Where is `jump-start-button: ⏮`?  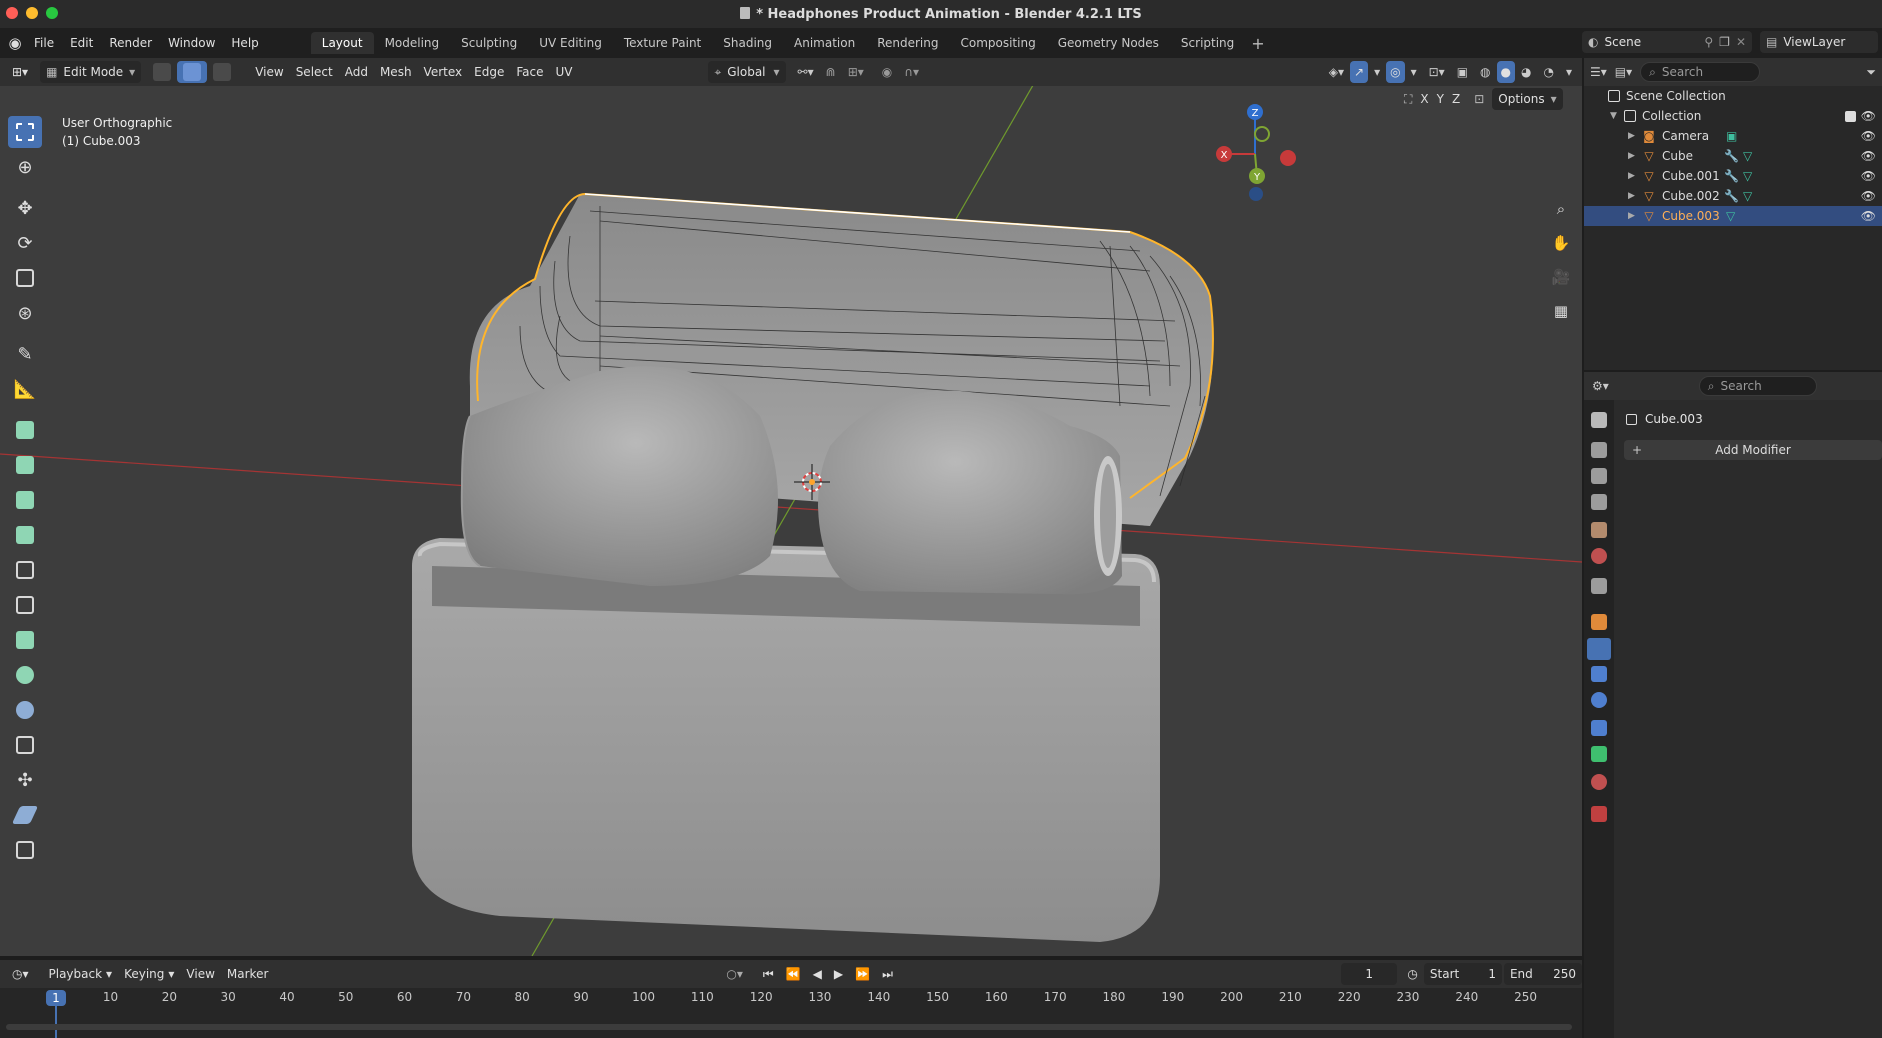 jump-start-button: ⏮ is located at coordinates (768, 974).